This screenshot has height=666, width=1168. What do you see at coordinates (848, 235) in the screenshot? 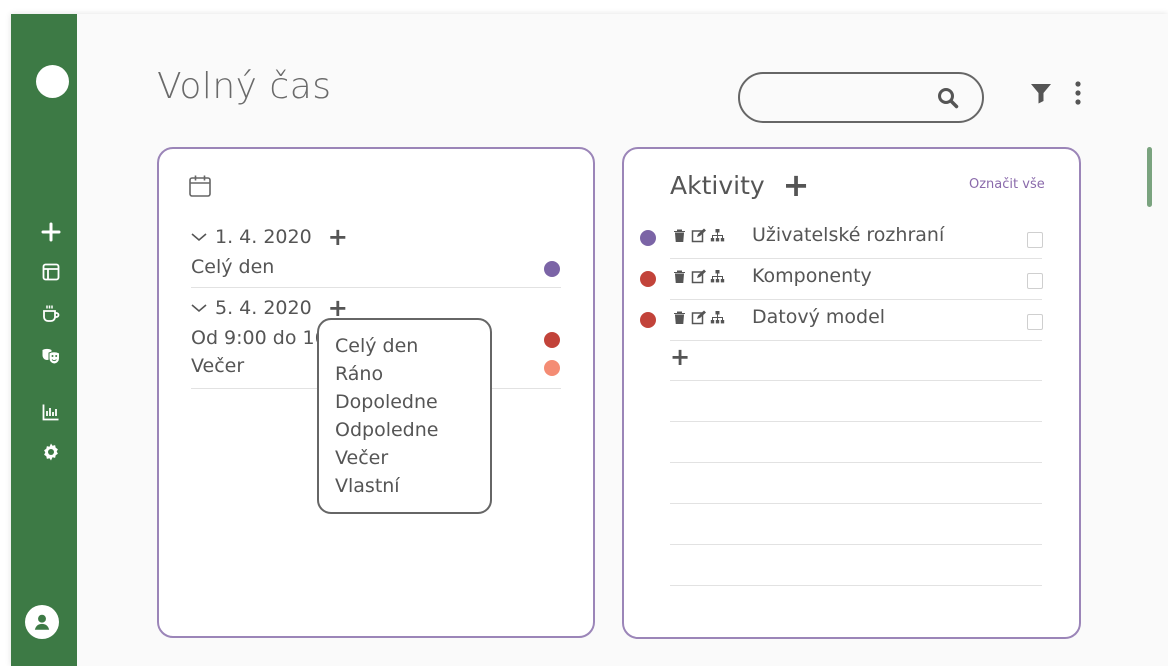
I see `activity-name: Uživatelské rozhraní` at bounding box center [848, 235].